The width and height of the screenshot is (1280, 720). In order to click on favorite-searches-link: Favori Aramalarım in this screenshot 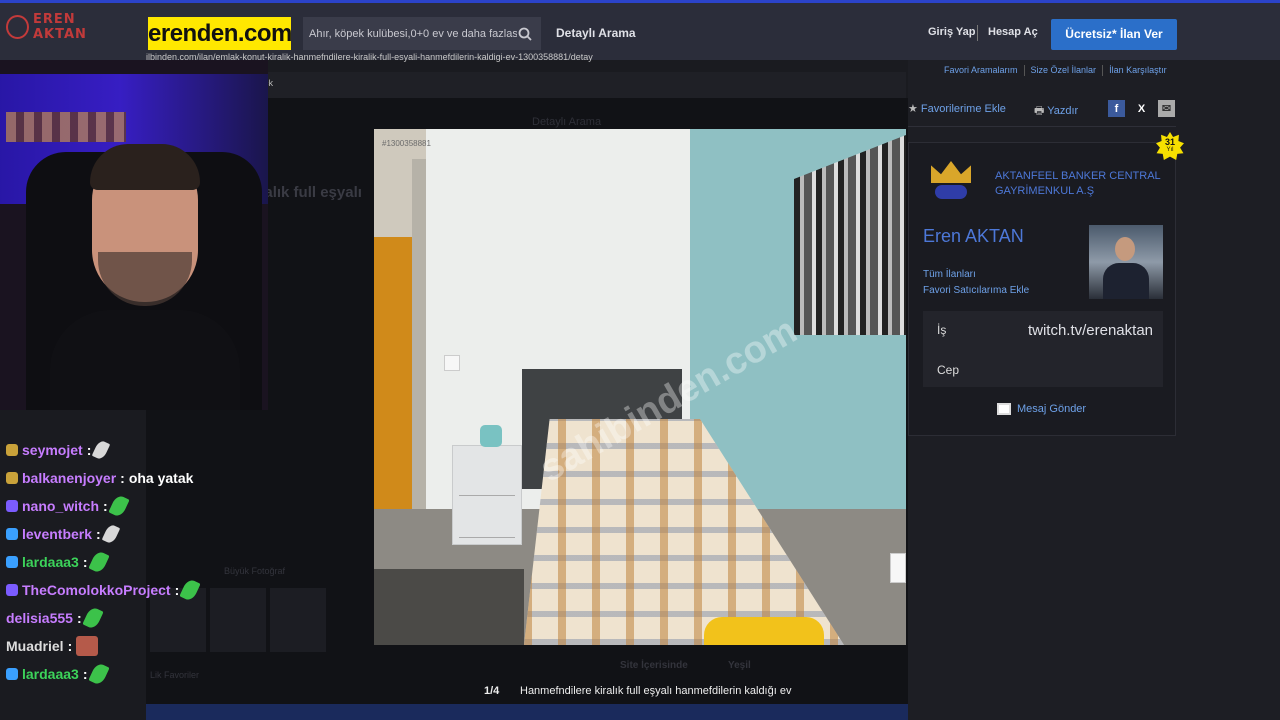, I will do `click(981, 70)`.